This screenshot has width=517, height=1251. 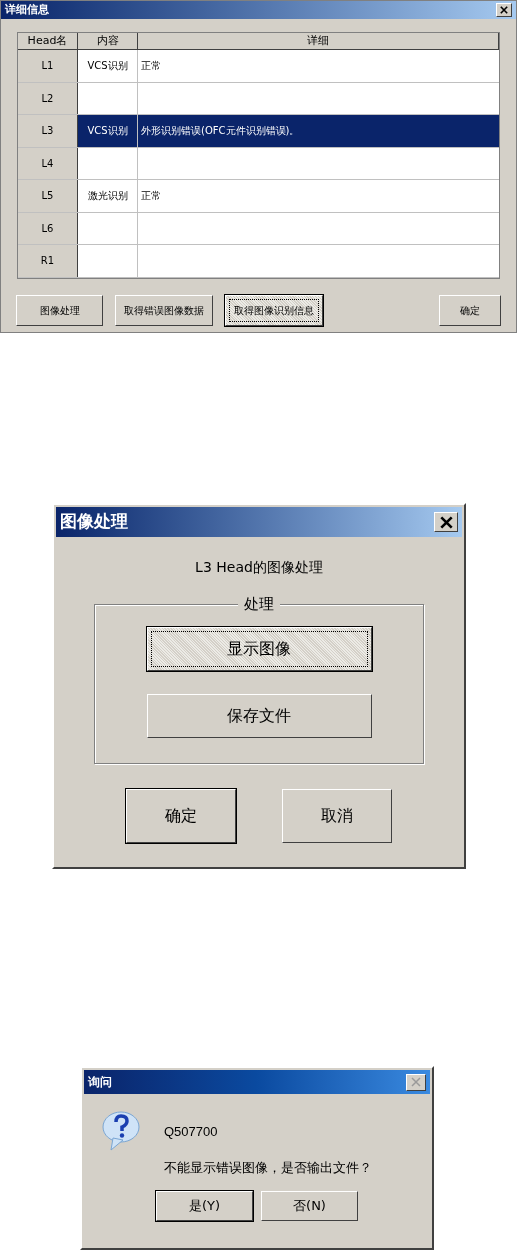 What do you see at coordinates (259, 716) in the screenshot?
I see `dialog-button: 保存文件` at bounding box center [259, 716].